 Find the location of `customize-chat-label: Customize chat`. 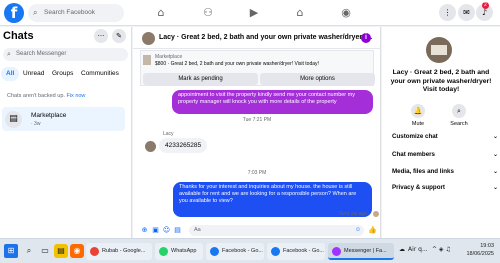

customize-chat-label: Customize chat is located at coordinates (415, 136).